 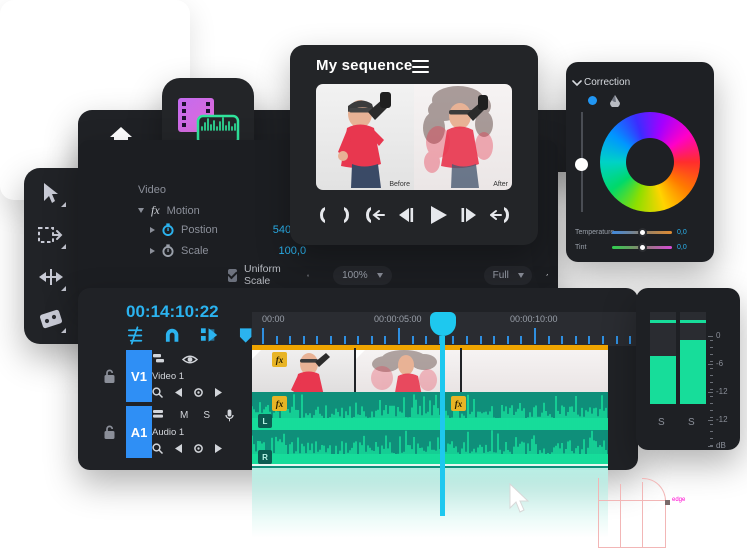 What do you see at coordinates (399, 184) in the screenshot?
I see `before-label: Before` at bounding box center [399, 184].